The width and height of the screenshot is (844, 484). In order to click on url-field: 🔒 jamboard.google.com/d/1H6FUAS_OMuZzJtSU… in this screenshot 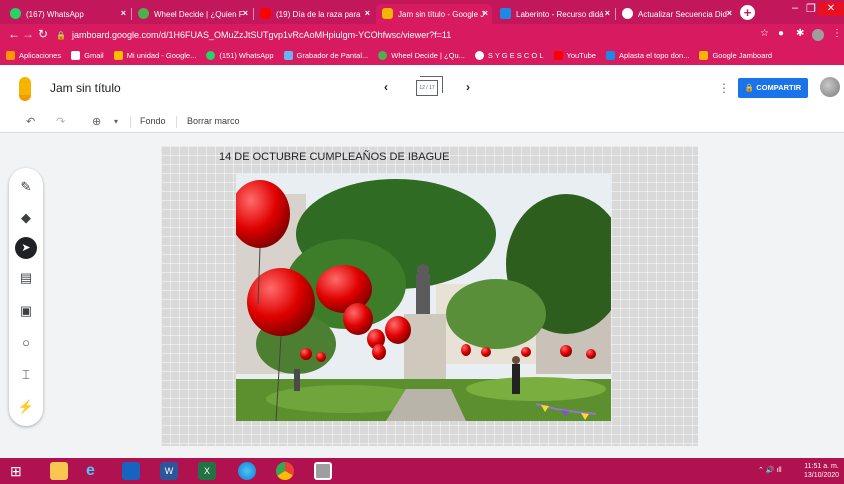, I will do `click(396, 35)`.